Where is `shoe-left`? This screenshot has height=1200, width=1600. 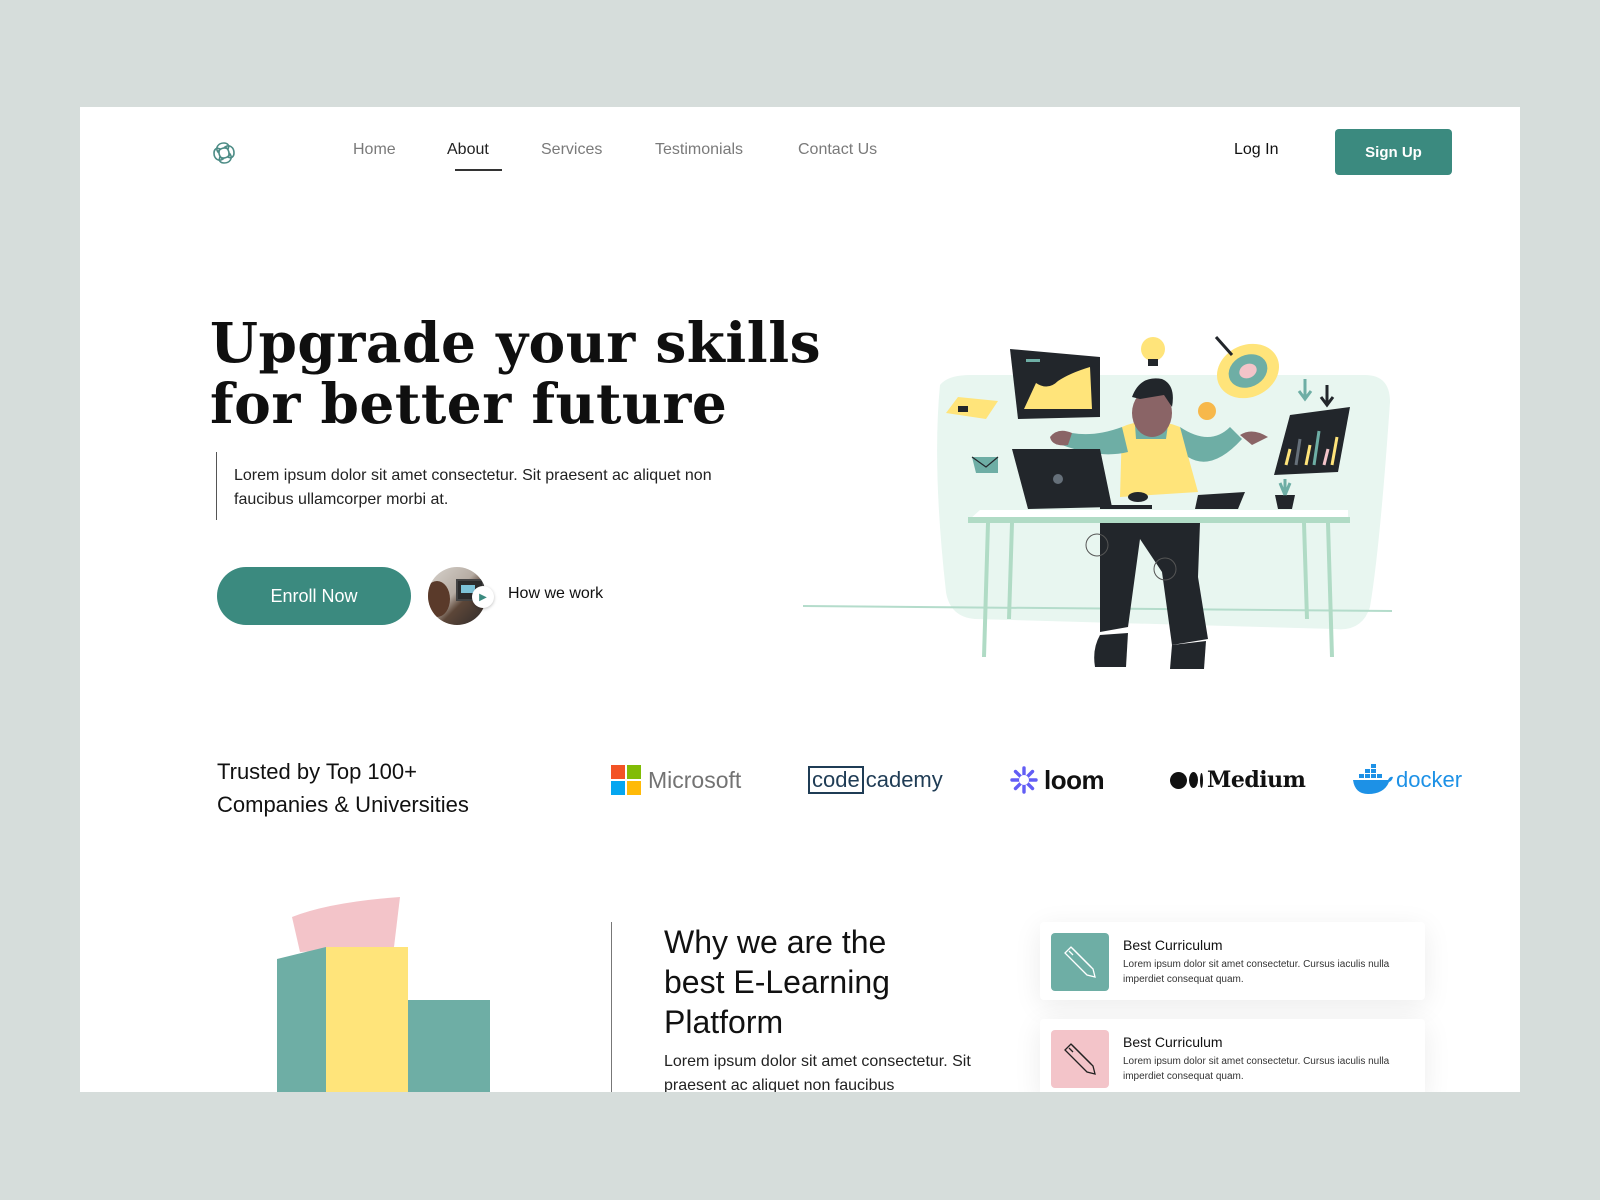
shoe-left is located at coordinates (1111, 650).